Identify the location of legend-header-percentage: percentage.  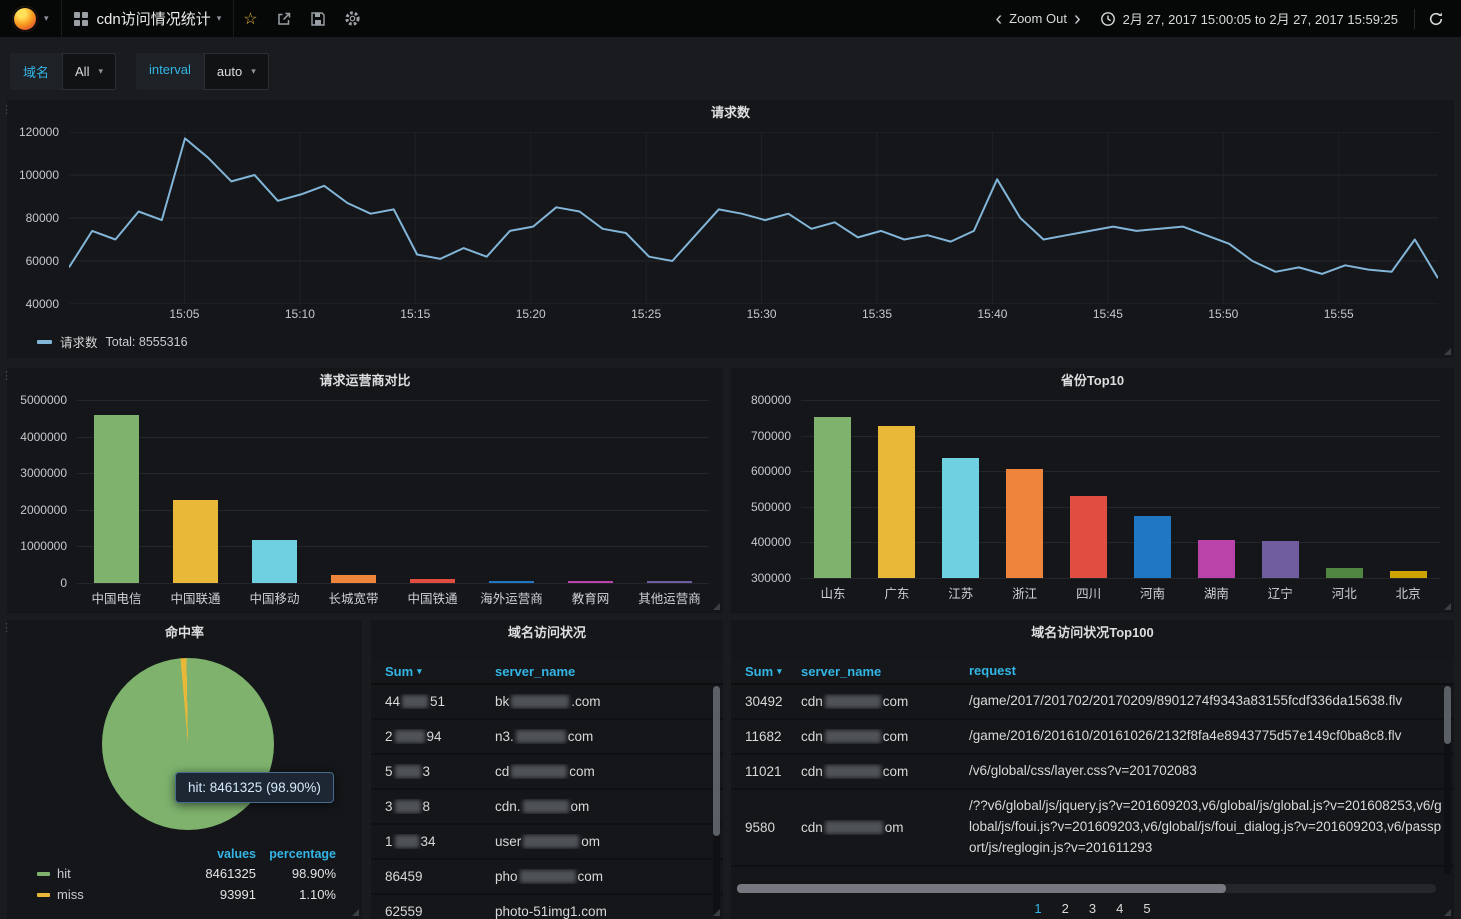
(296, 854).